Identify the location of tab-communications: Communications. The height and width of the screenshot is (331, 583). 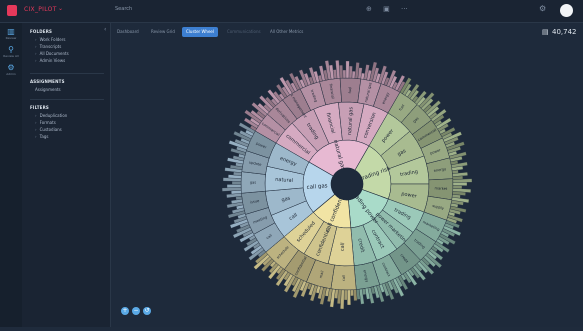
(244, 32).